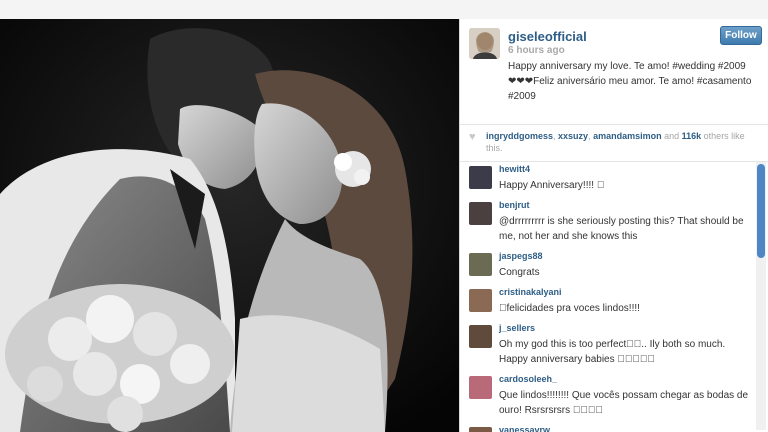 The height and width of the screenshot is (432, 768). What do you see at coordinates (692, 136) in the screenshot?
I see `likes-count: 116k` at bounding box center [692, 136].